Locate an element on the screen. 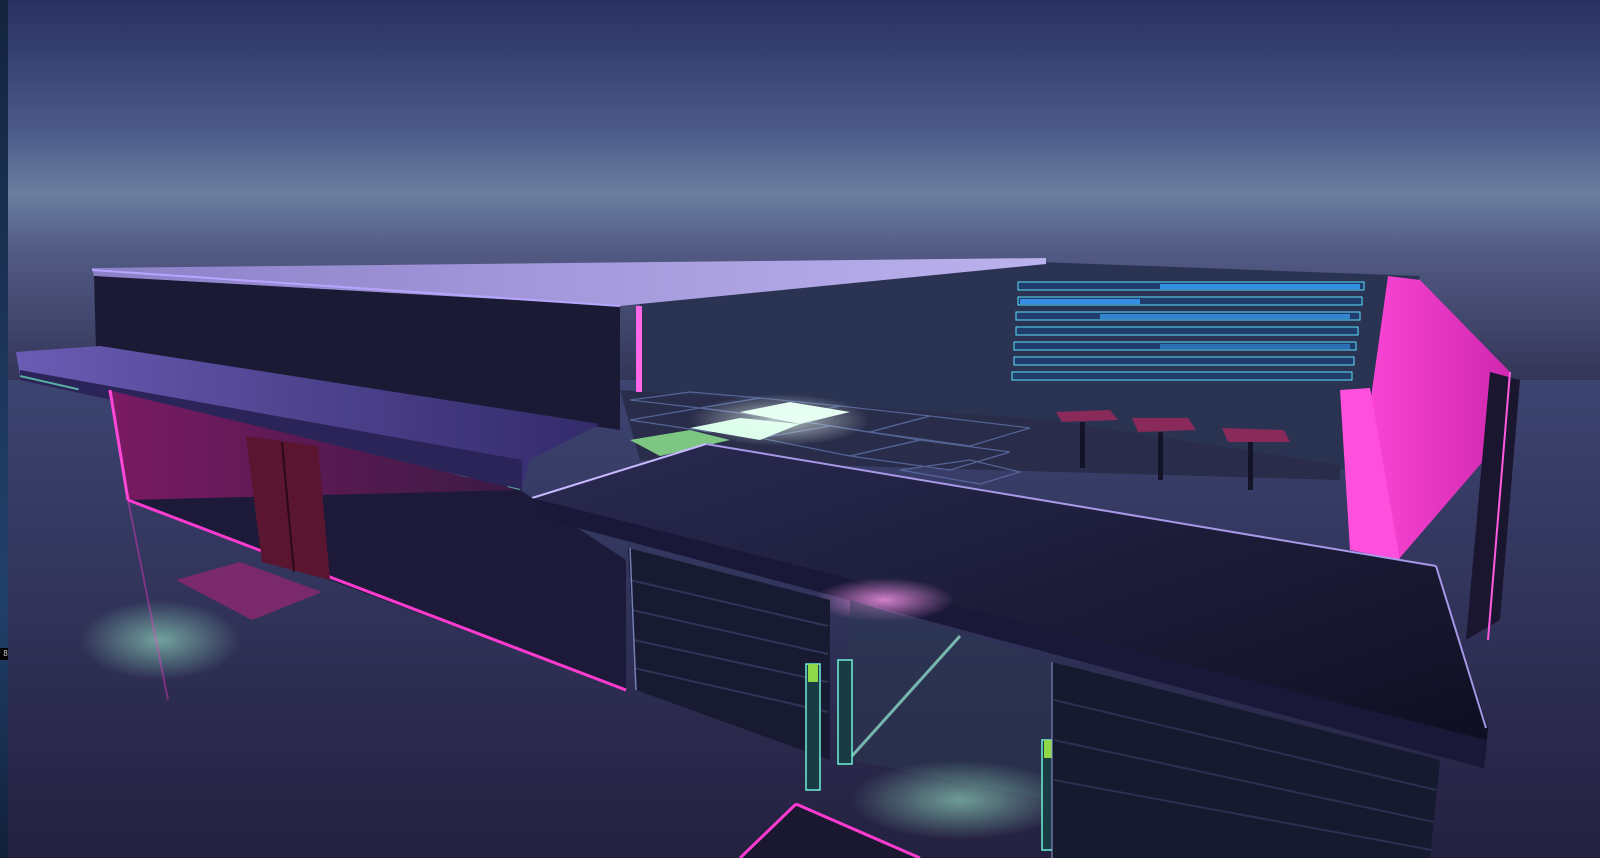  neon-pillar is located at coordinates (639, 349).